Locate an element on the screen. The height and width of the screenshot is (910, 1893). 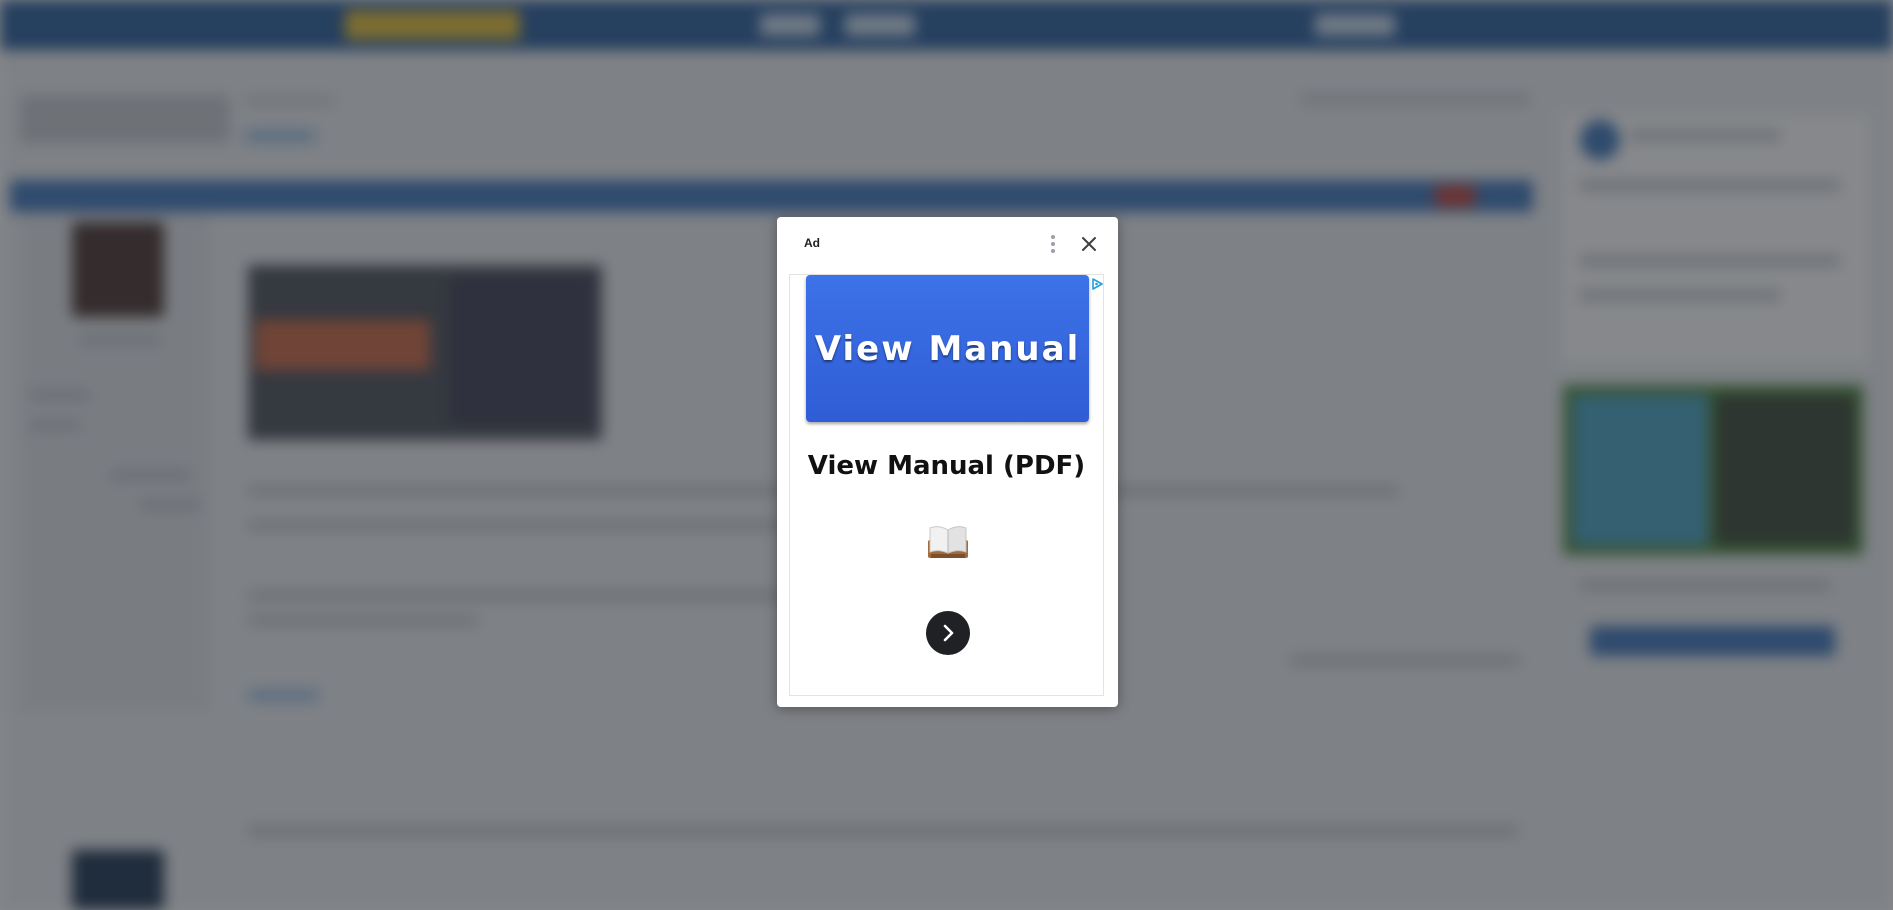
ad-modal: Ad View Manual View Manual (PDF) is located at coordinates (947, 462).